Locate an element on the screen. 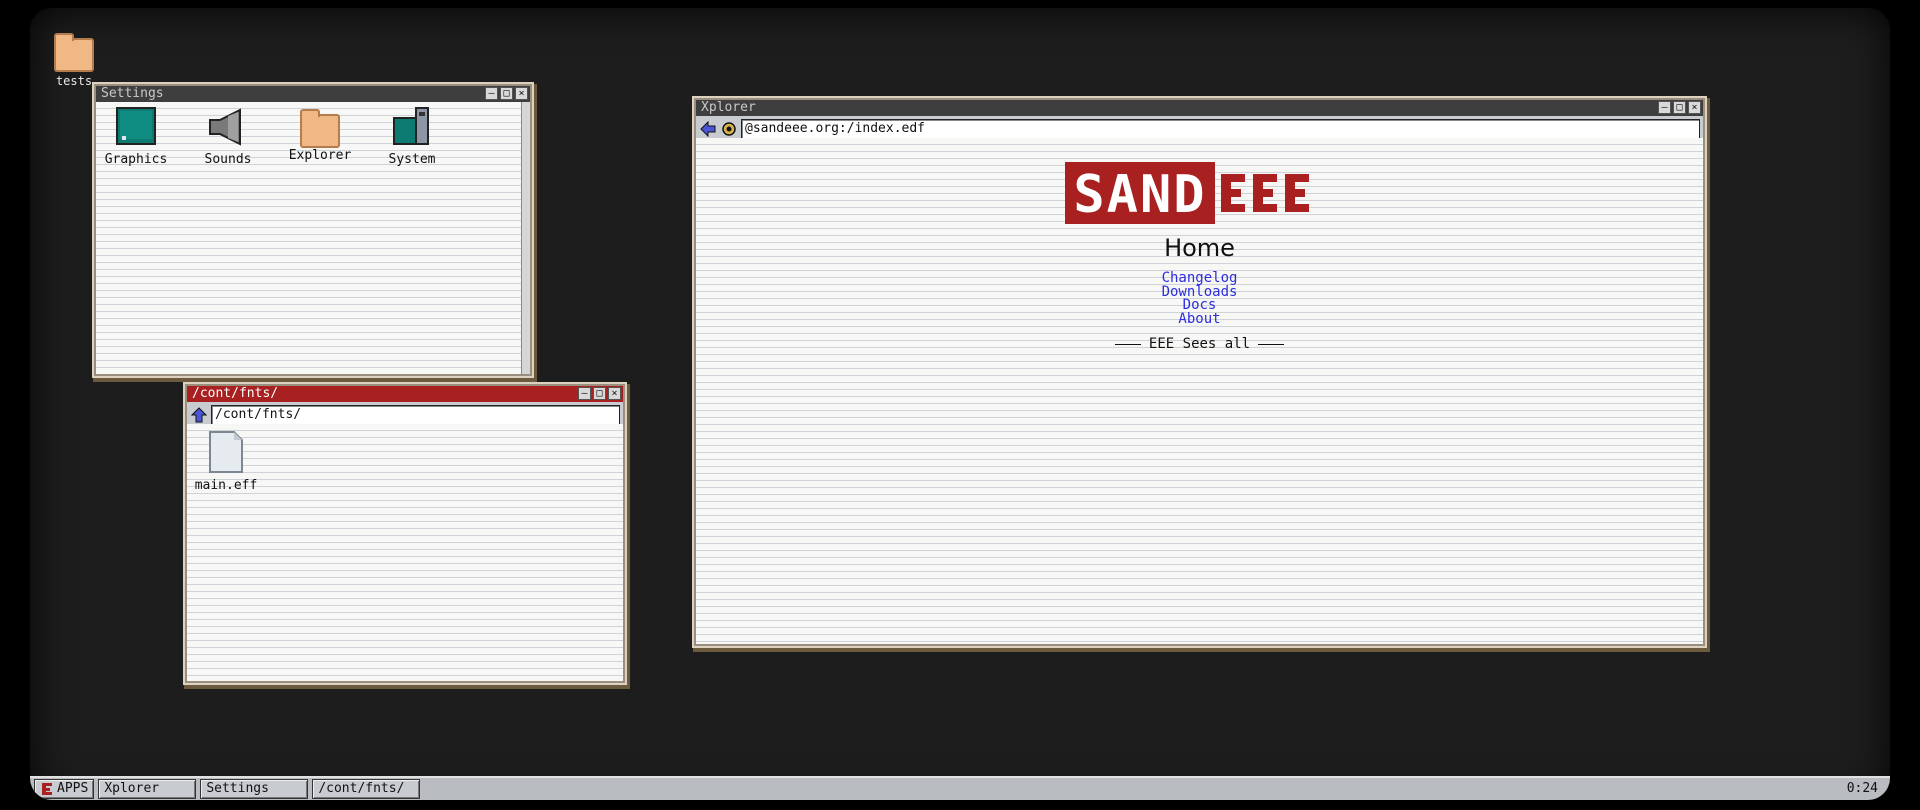 Image resolution: width=1920 pixels, height=810 pixels. sandeee-logo: SAND is located at coordinates (1199, 193).